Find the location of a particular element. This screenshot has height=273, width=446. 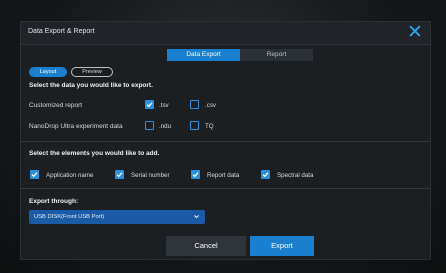

tab-data-export: Data Export is located at coordinates (203, 55).